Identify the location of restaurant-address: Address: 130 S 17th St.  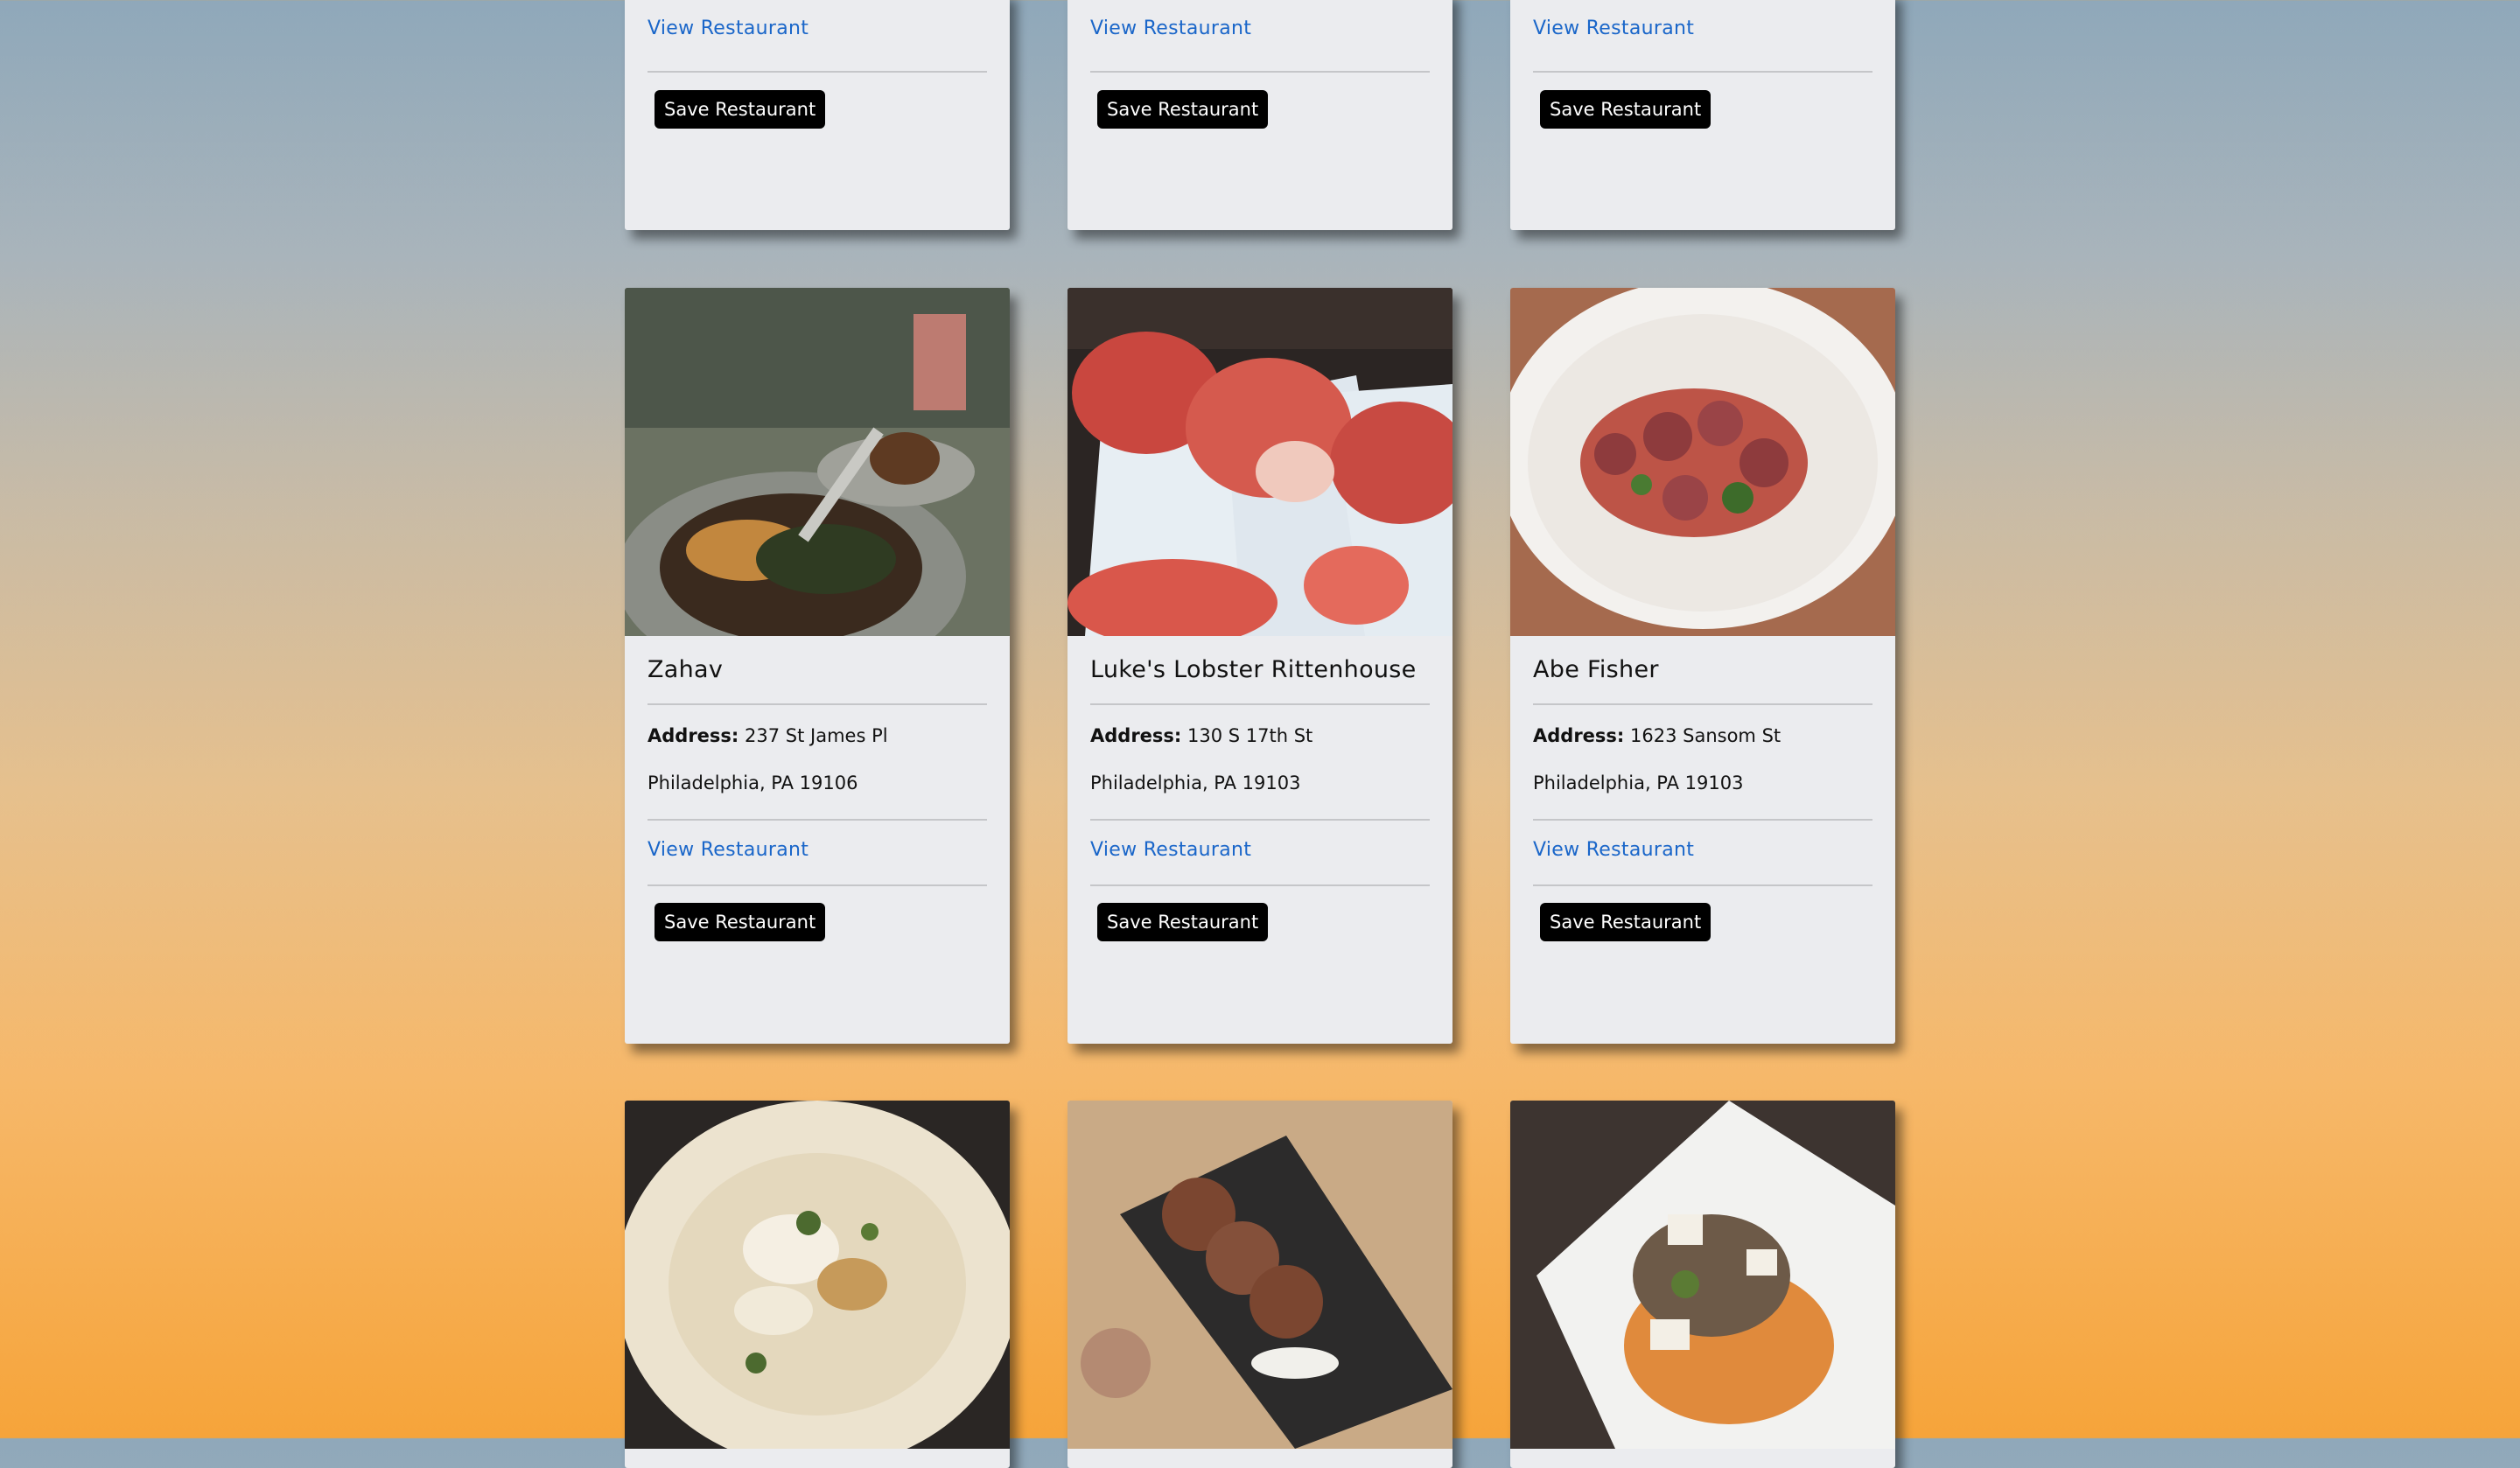
(1201, 735).